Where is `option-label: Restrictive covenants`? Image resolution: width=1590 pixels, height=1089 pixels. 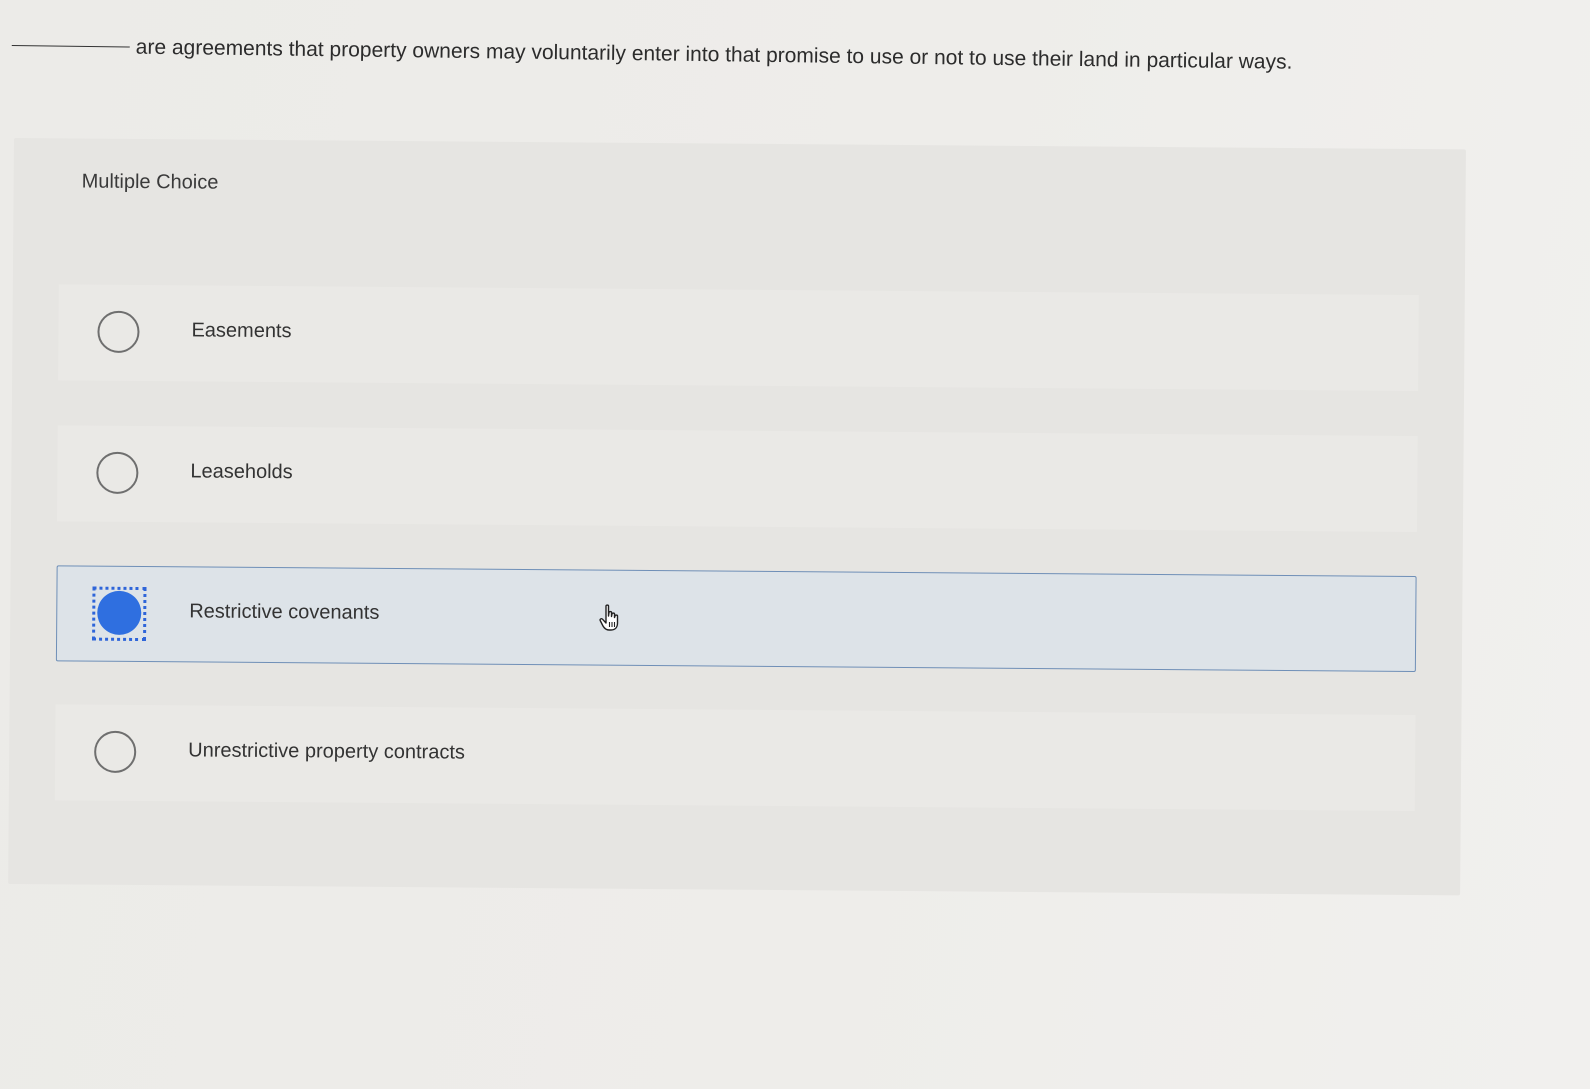
option-label: Restrictive covenants is located at coordinates (284, 612).